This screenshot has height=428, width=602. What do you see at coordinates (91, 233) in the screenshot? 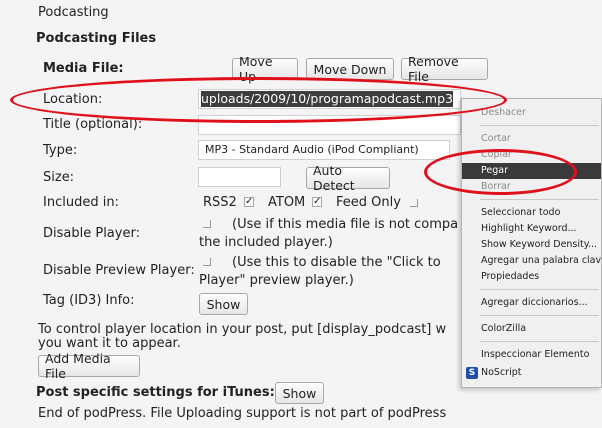
I see `disable-player-label: Disable Player:` at bounding box center [91, 233].